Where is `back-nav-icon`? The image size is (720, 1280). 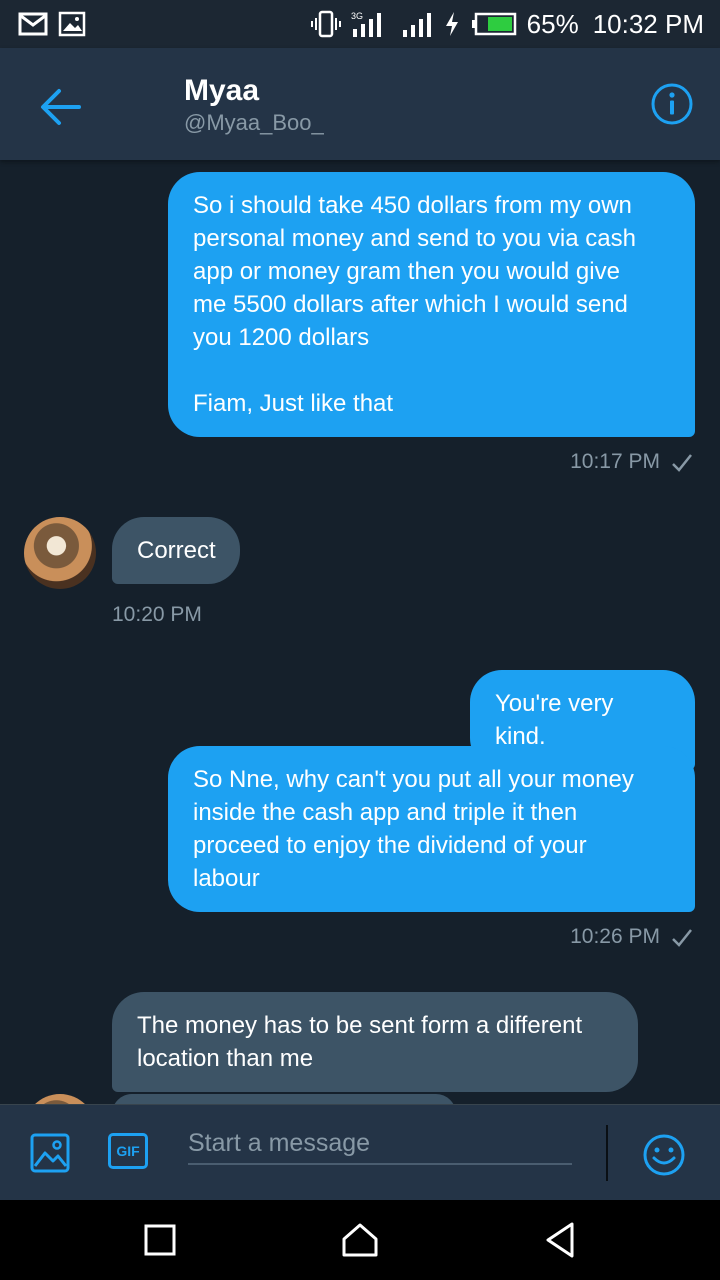 back-nav-icon is located at coordinates (560, 1240).